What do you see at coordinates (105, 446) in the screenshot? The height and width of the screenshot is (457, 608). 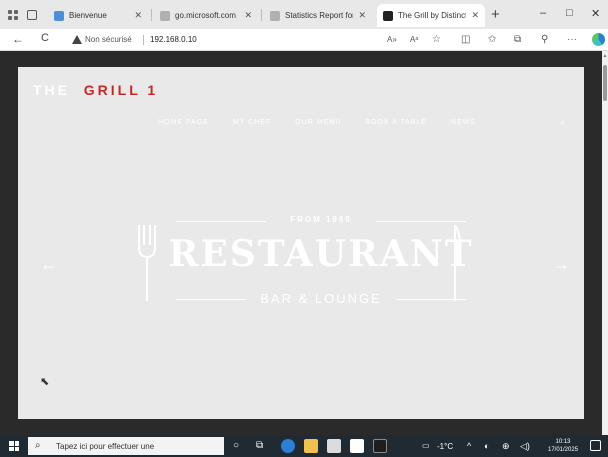 I see `search-placeholder: Tapez ici pour effectuer une` at bounding box center [105, 446].